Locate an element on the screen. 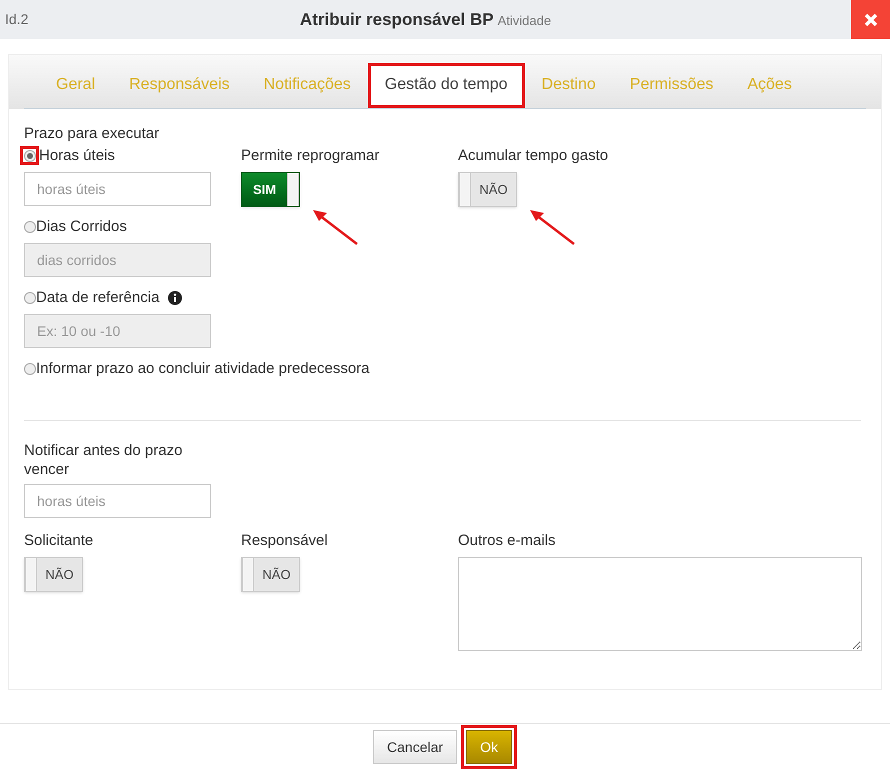 This screenshot has width=890, height=769. tab: Ações is located at coordinates (769, 85).